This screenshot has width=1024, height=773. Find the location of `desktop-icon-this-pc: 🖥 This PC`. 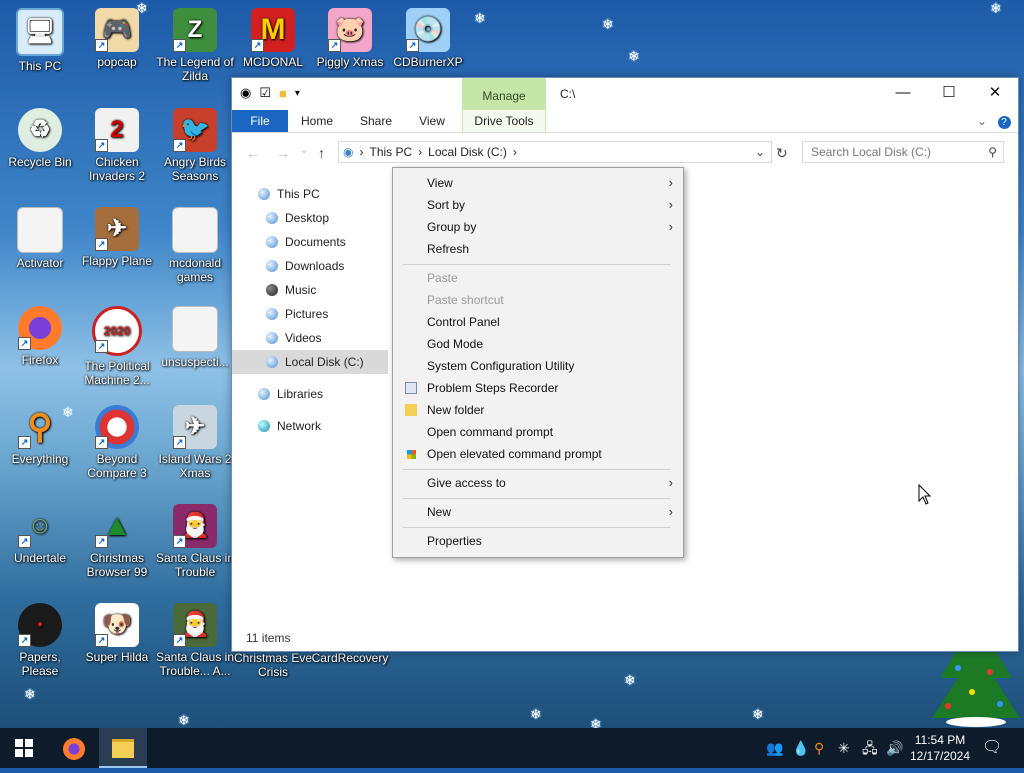

desktop-icon-this-pc: 🖥 This PC is located at coordinates (40, 40).